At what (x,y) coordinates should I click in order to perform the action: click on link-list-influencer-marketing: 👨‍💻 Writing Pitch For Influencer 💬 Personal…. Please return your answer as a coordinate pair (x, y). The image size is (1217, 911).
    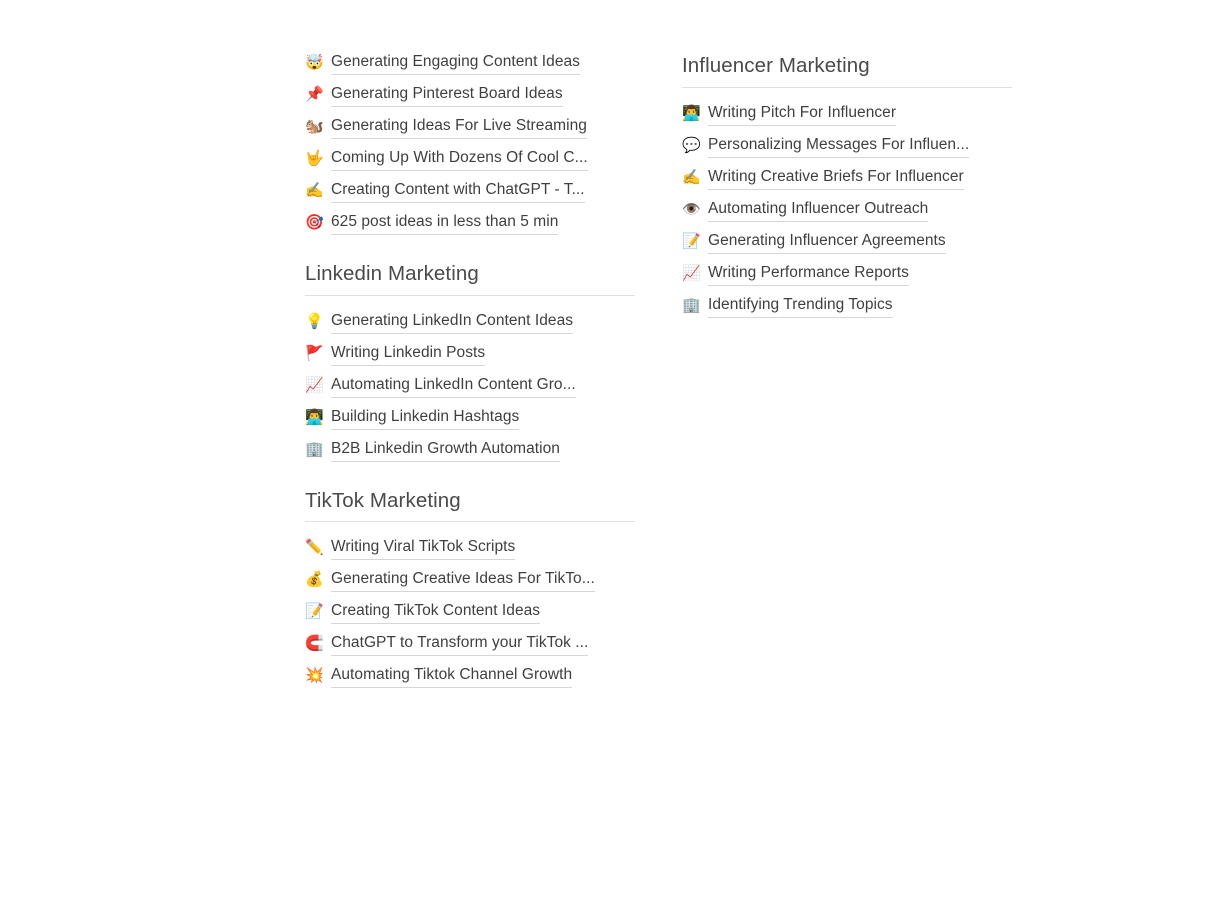
    Looking at the image, I should click on (847, 215).